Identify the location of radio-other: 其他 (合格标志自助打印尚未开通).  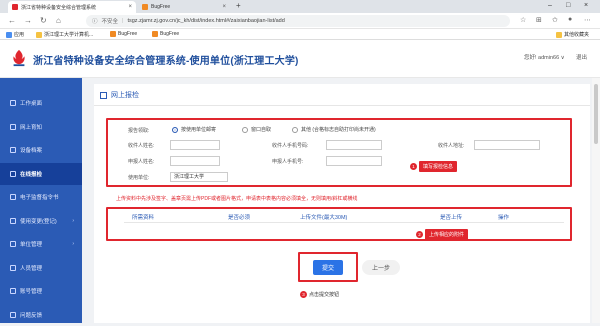
(334, 129).